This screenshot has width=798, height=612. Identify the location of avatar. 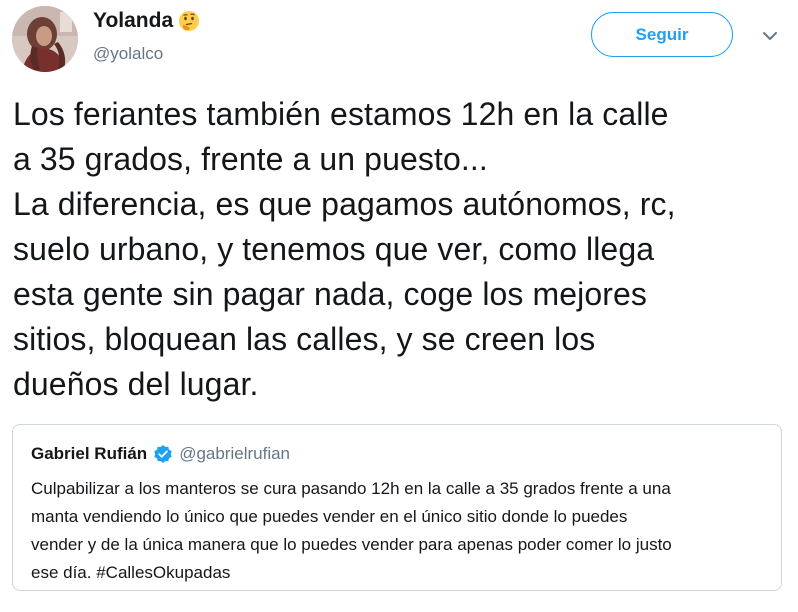
(45, 39).